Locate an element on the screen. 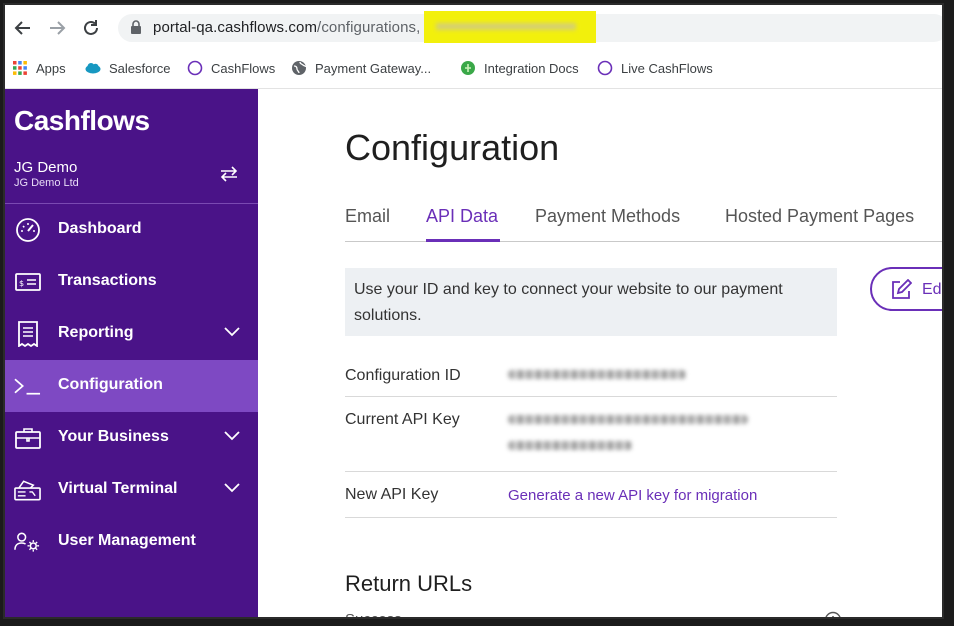 This screenshot has width=954, height=626. bookmark-label: CashFlows is located at coordinates (243, 68).